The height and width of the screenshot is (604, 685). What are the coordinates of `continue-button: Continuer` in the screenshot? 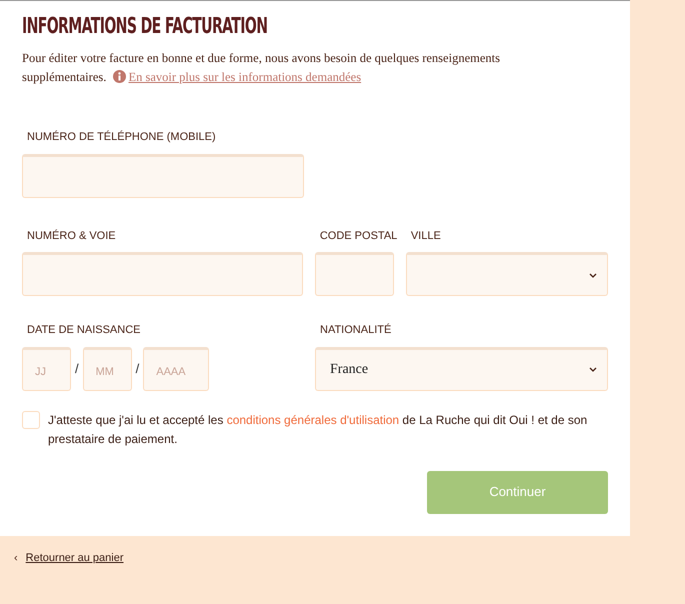 It's located at (517, 492).